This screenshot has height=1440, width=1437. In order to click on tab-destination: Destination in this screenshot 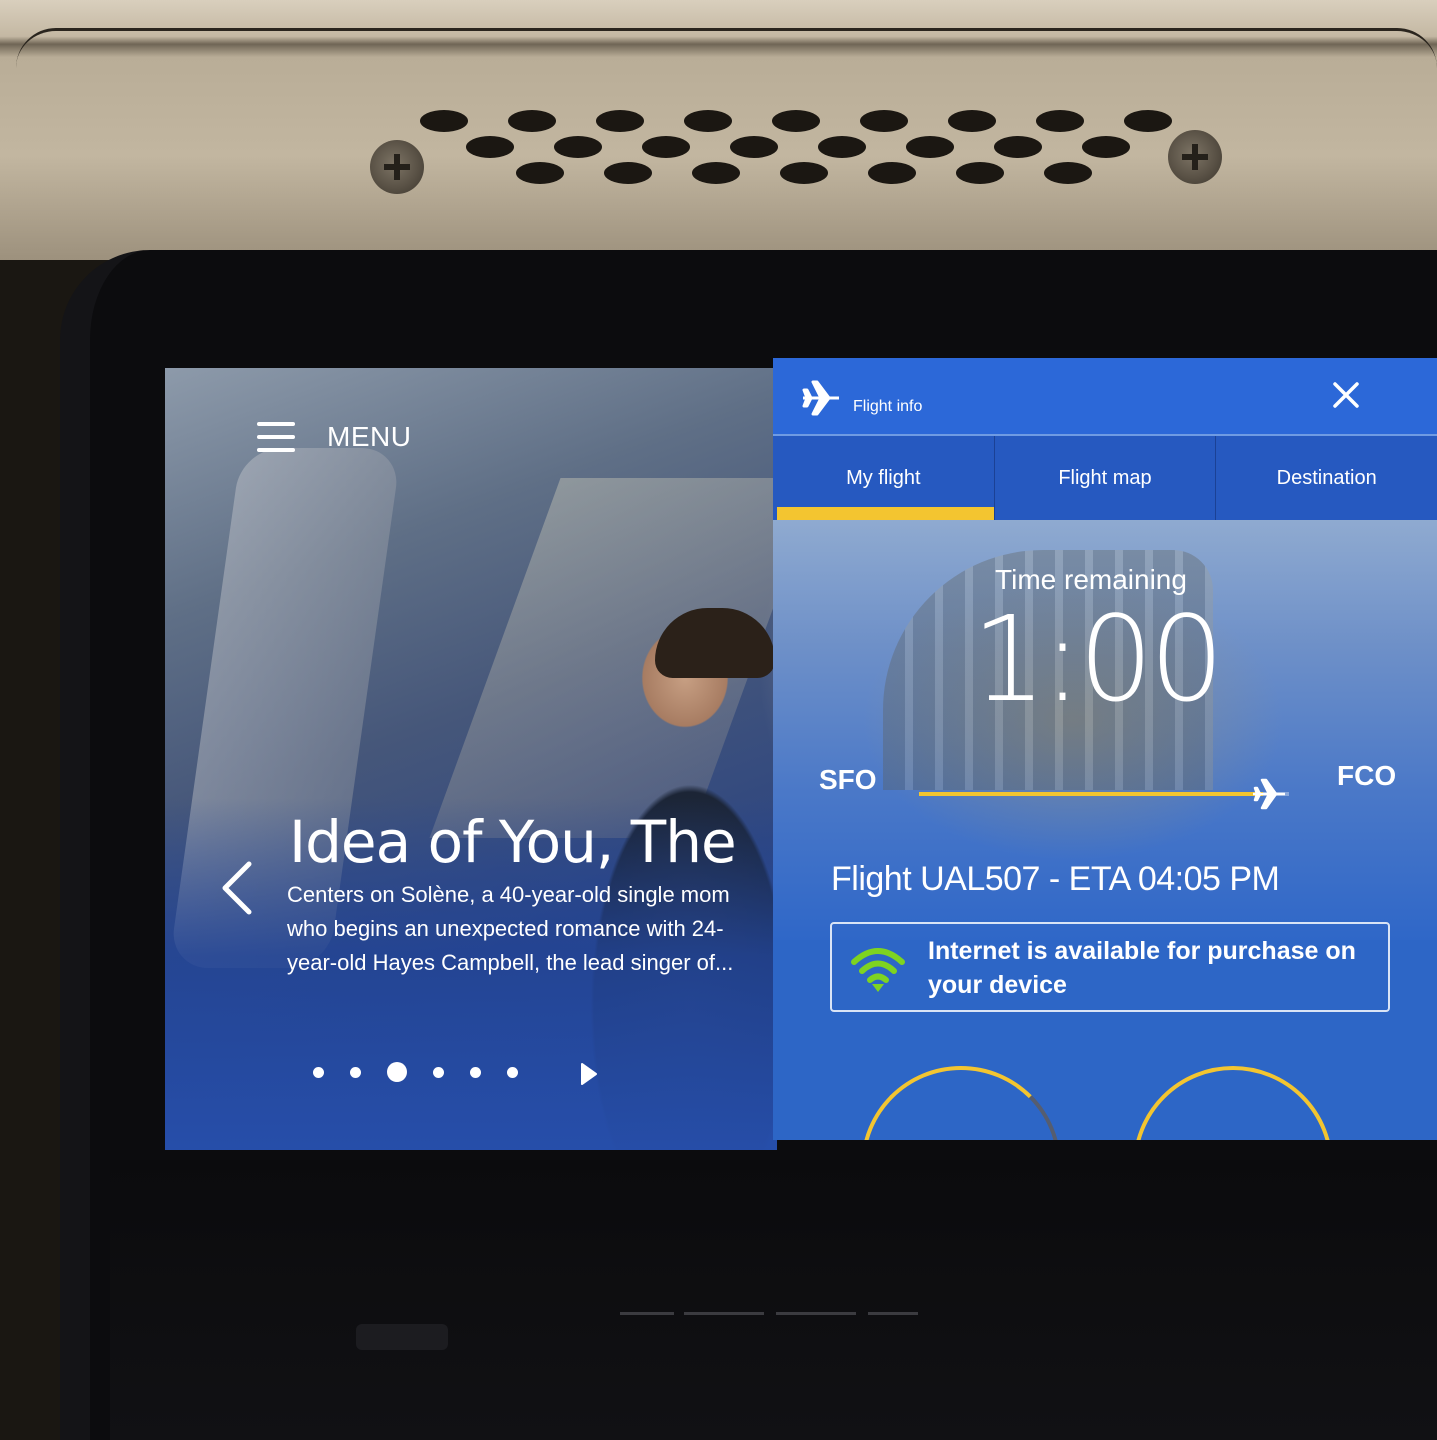, I will do `click(1326, 478)`.